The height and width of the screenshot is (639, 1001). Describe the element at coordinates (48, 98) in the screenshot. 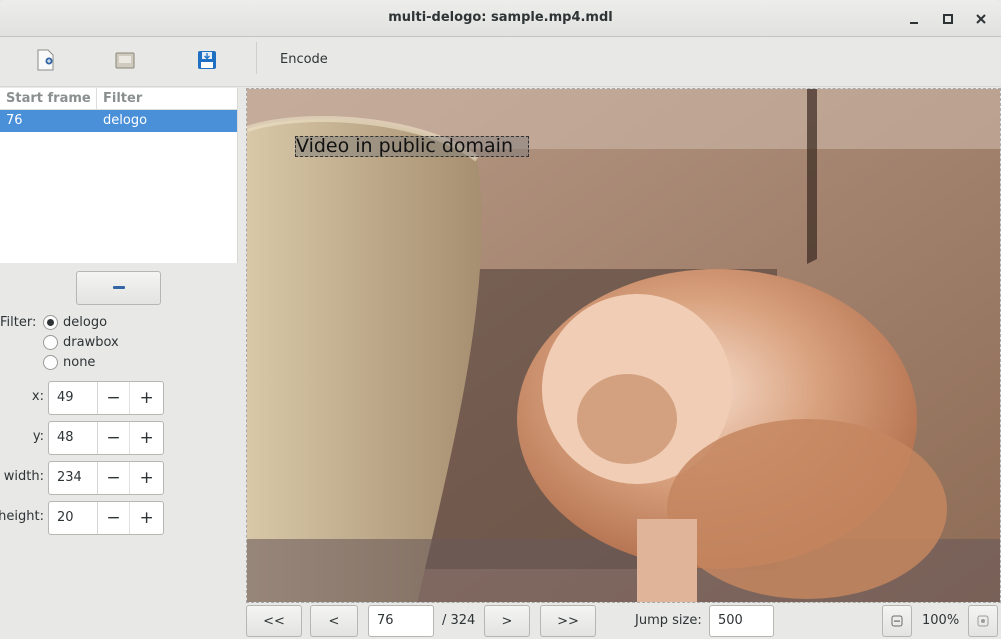

I see `column-start-frame: Start frame` at that location.